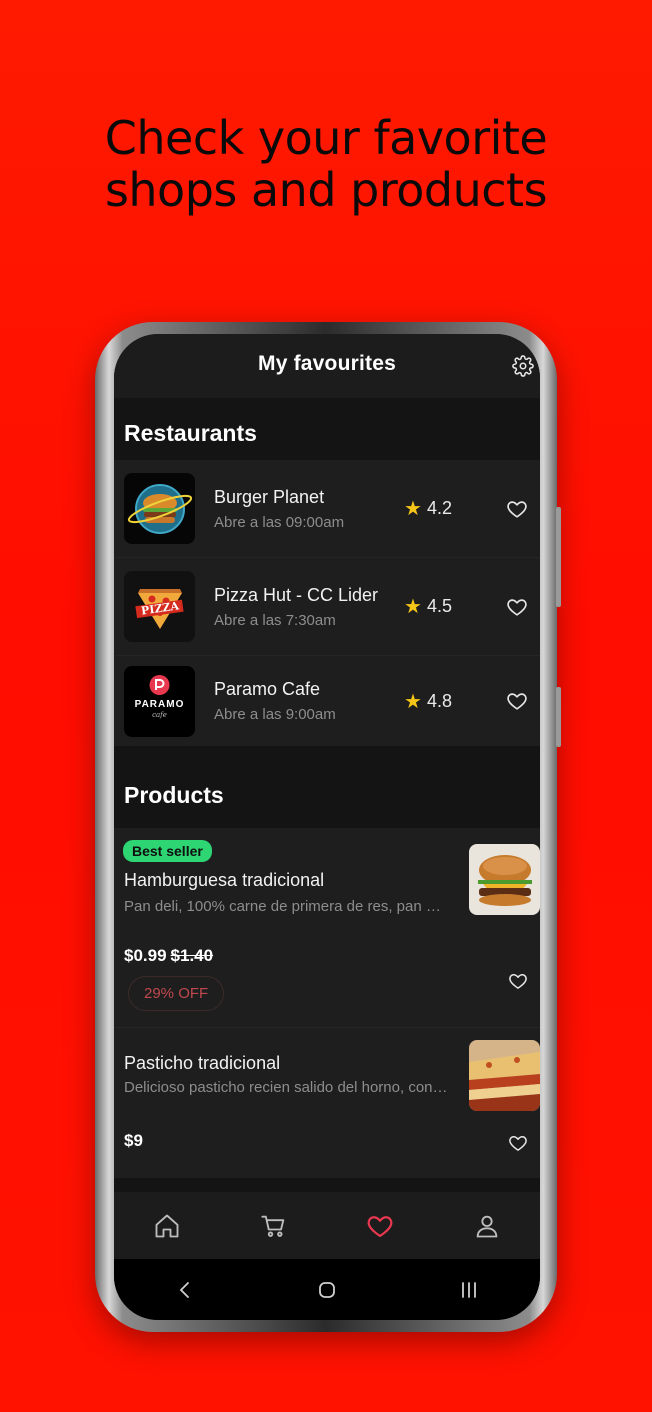 The height and width of the screenshot is (1412, 652). I want to click on rating-value: 4.5, so click(439, 606).